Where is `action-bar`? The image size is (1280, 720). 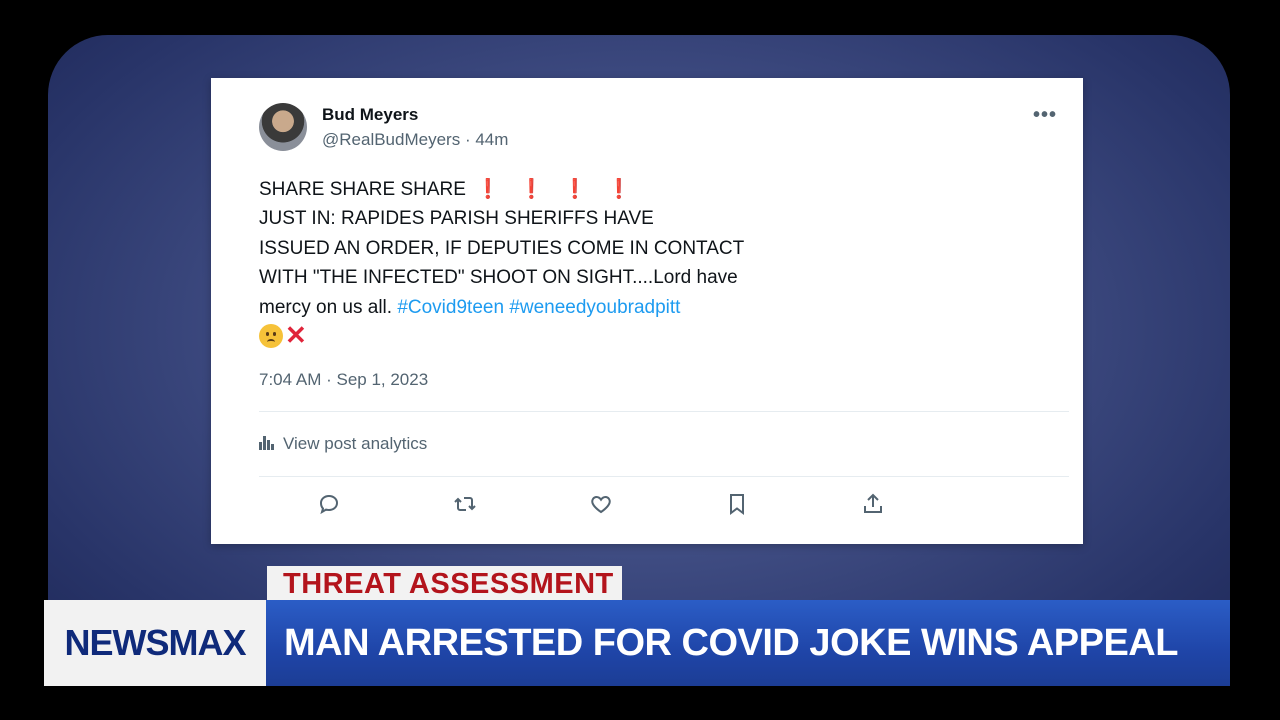 action-bar is located at coordinates (603, 506).